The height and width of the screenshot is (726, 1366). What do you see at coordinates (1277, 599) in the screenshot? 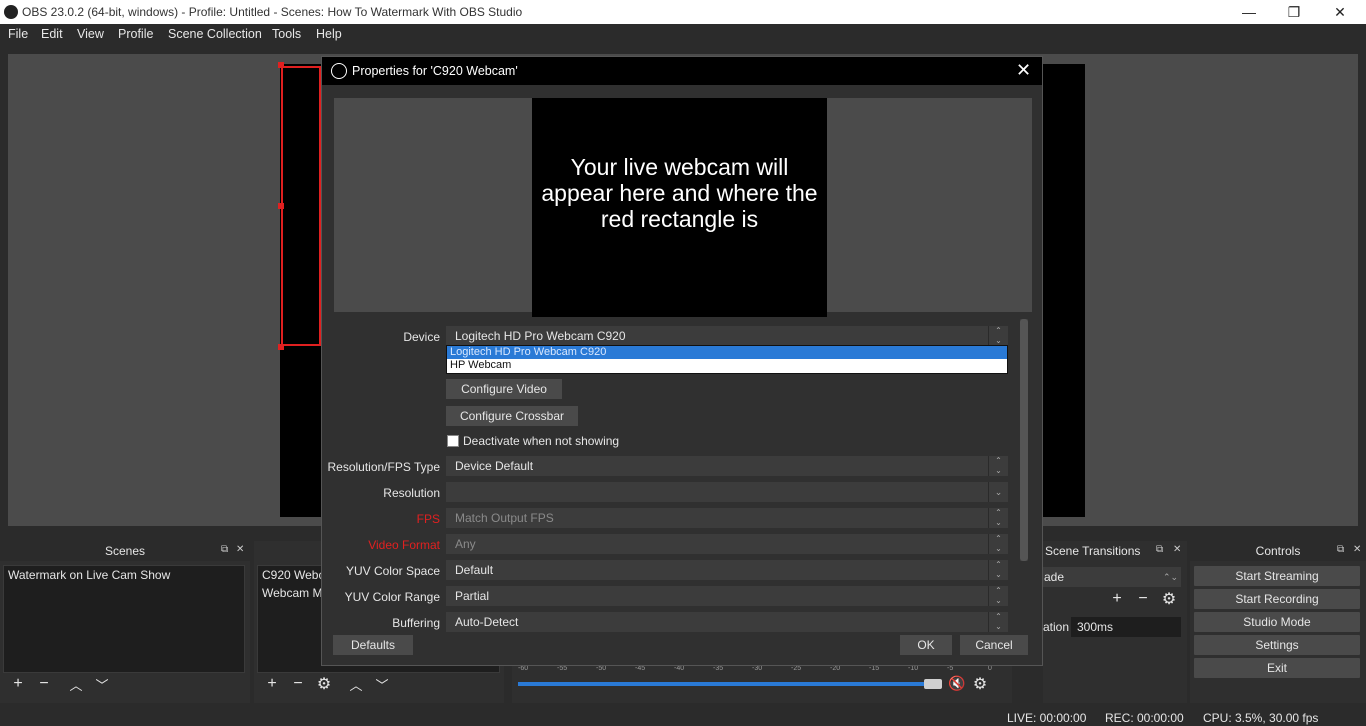
I see `start-recording-button: Start Recording` at bounding box center [1277, 599].